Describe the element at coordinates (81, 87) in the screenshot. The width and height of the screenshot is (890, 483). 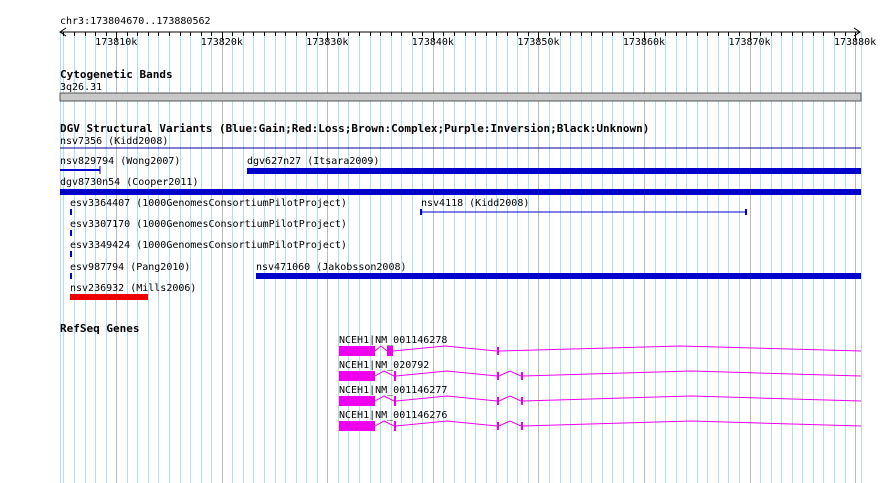
I see `cytoband-label: 3q26.31` at that location.